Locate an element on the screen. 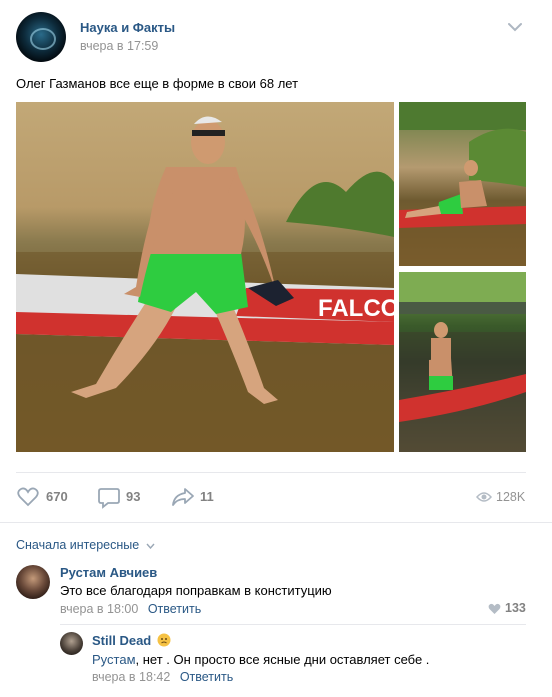 The height and width of the screenshot is (697, 552). emoji-icon is located at coordinates (164, 640).